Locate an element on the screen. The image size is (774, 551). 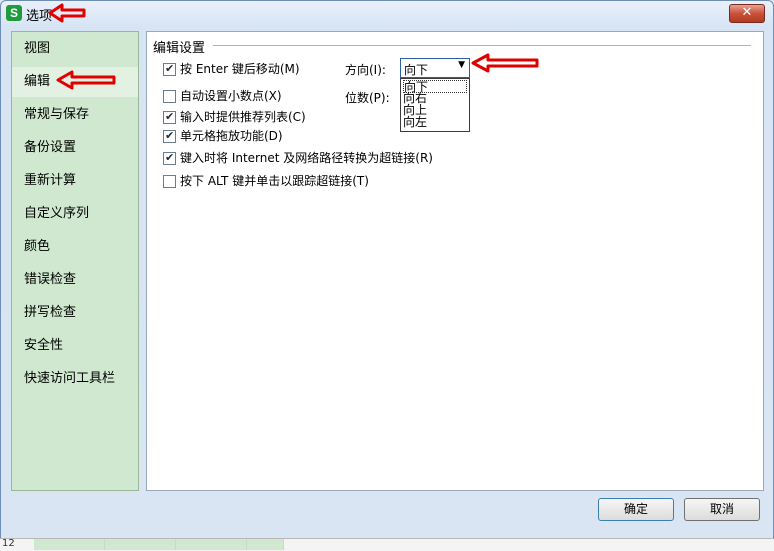
row-number: 12 is located at coordinates (8, 543).